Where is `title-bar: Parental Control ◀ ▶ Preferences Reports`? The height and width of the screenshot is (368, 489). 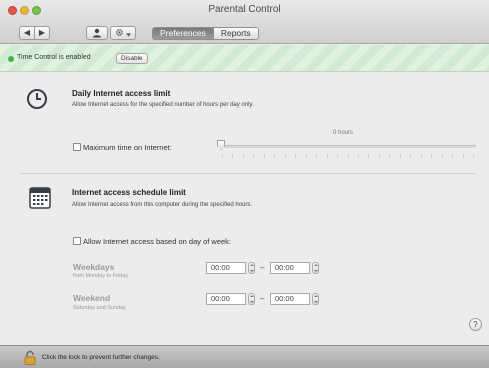
title-bar: Parental Control ◀ ▶ Preferences Reports is located at coordinates (244, 22).